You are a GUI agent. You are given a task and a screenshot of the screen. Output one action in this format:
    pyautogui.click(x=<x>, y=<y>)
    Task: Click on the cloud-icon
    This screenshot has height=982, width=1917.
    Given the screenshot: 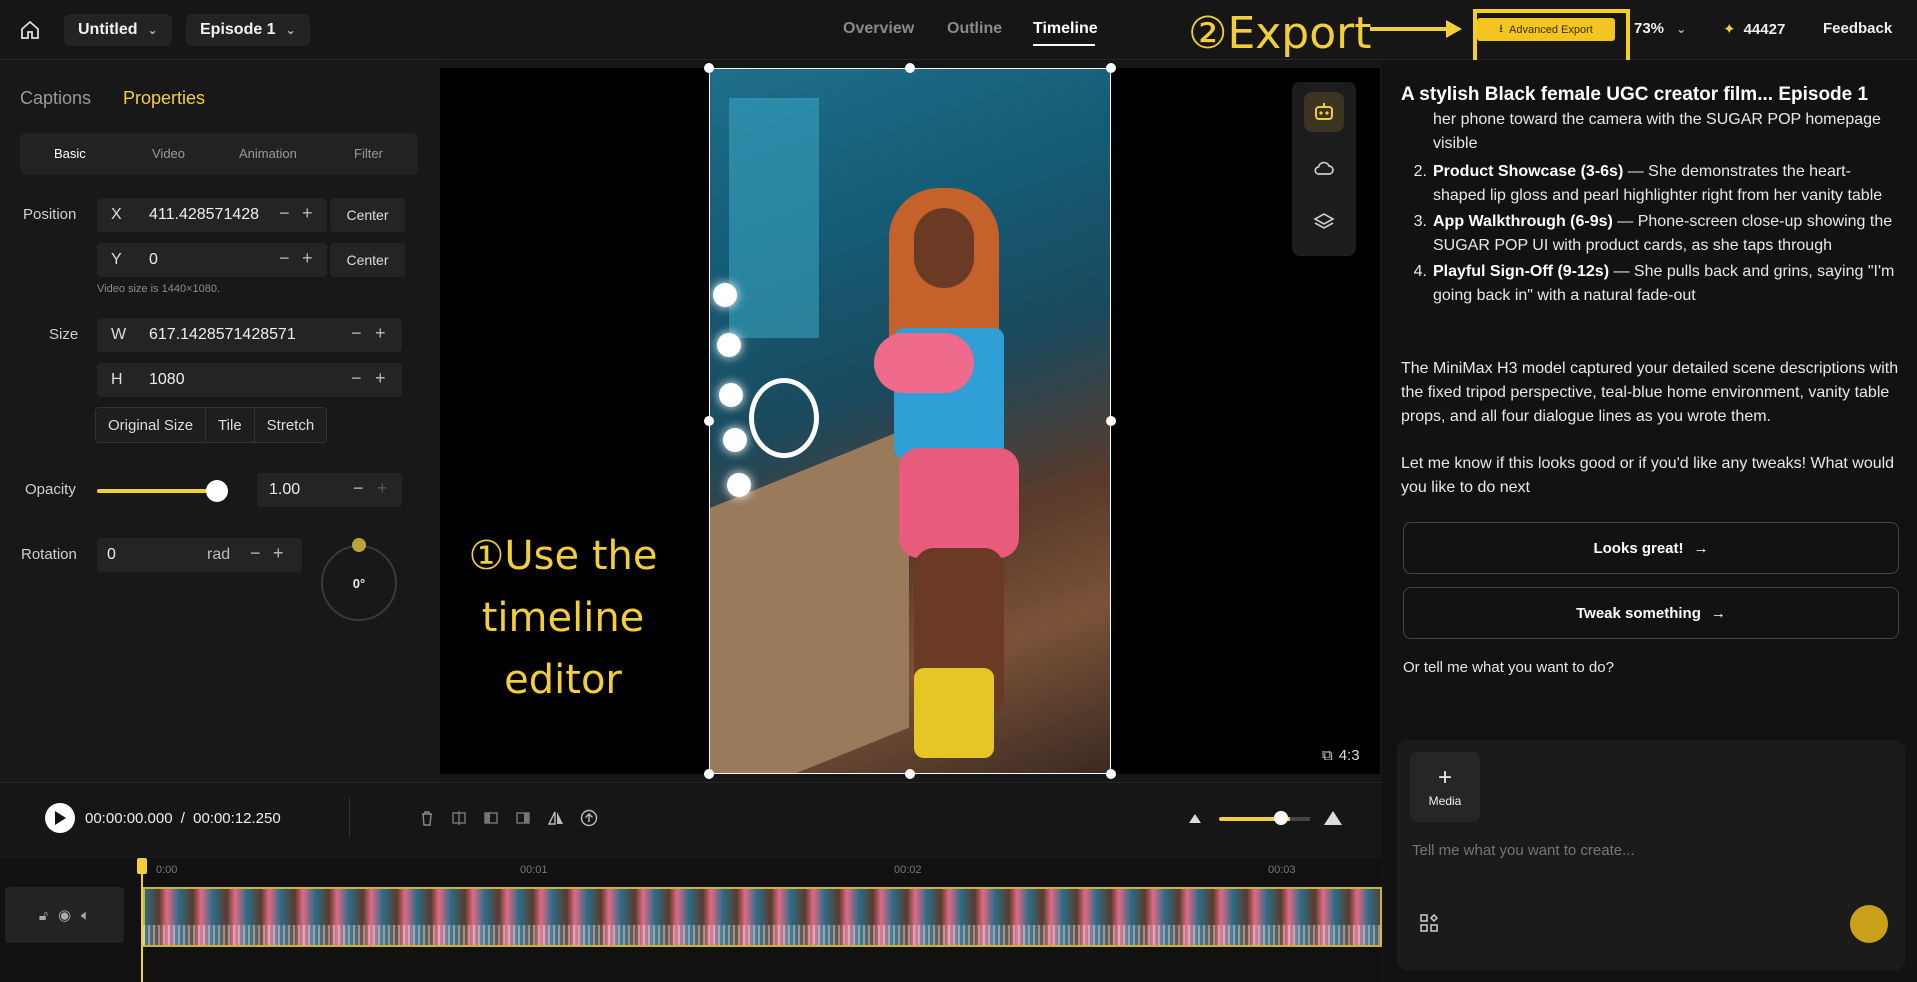 What is the action you would take?
    pyautogui.click(x=1324, y=168)
    